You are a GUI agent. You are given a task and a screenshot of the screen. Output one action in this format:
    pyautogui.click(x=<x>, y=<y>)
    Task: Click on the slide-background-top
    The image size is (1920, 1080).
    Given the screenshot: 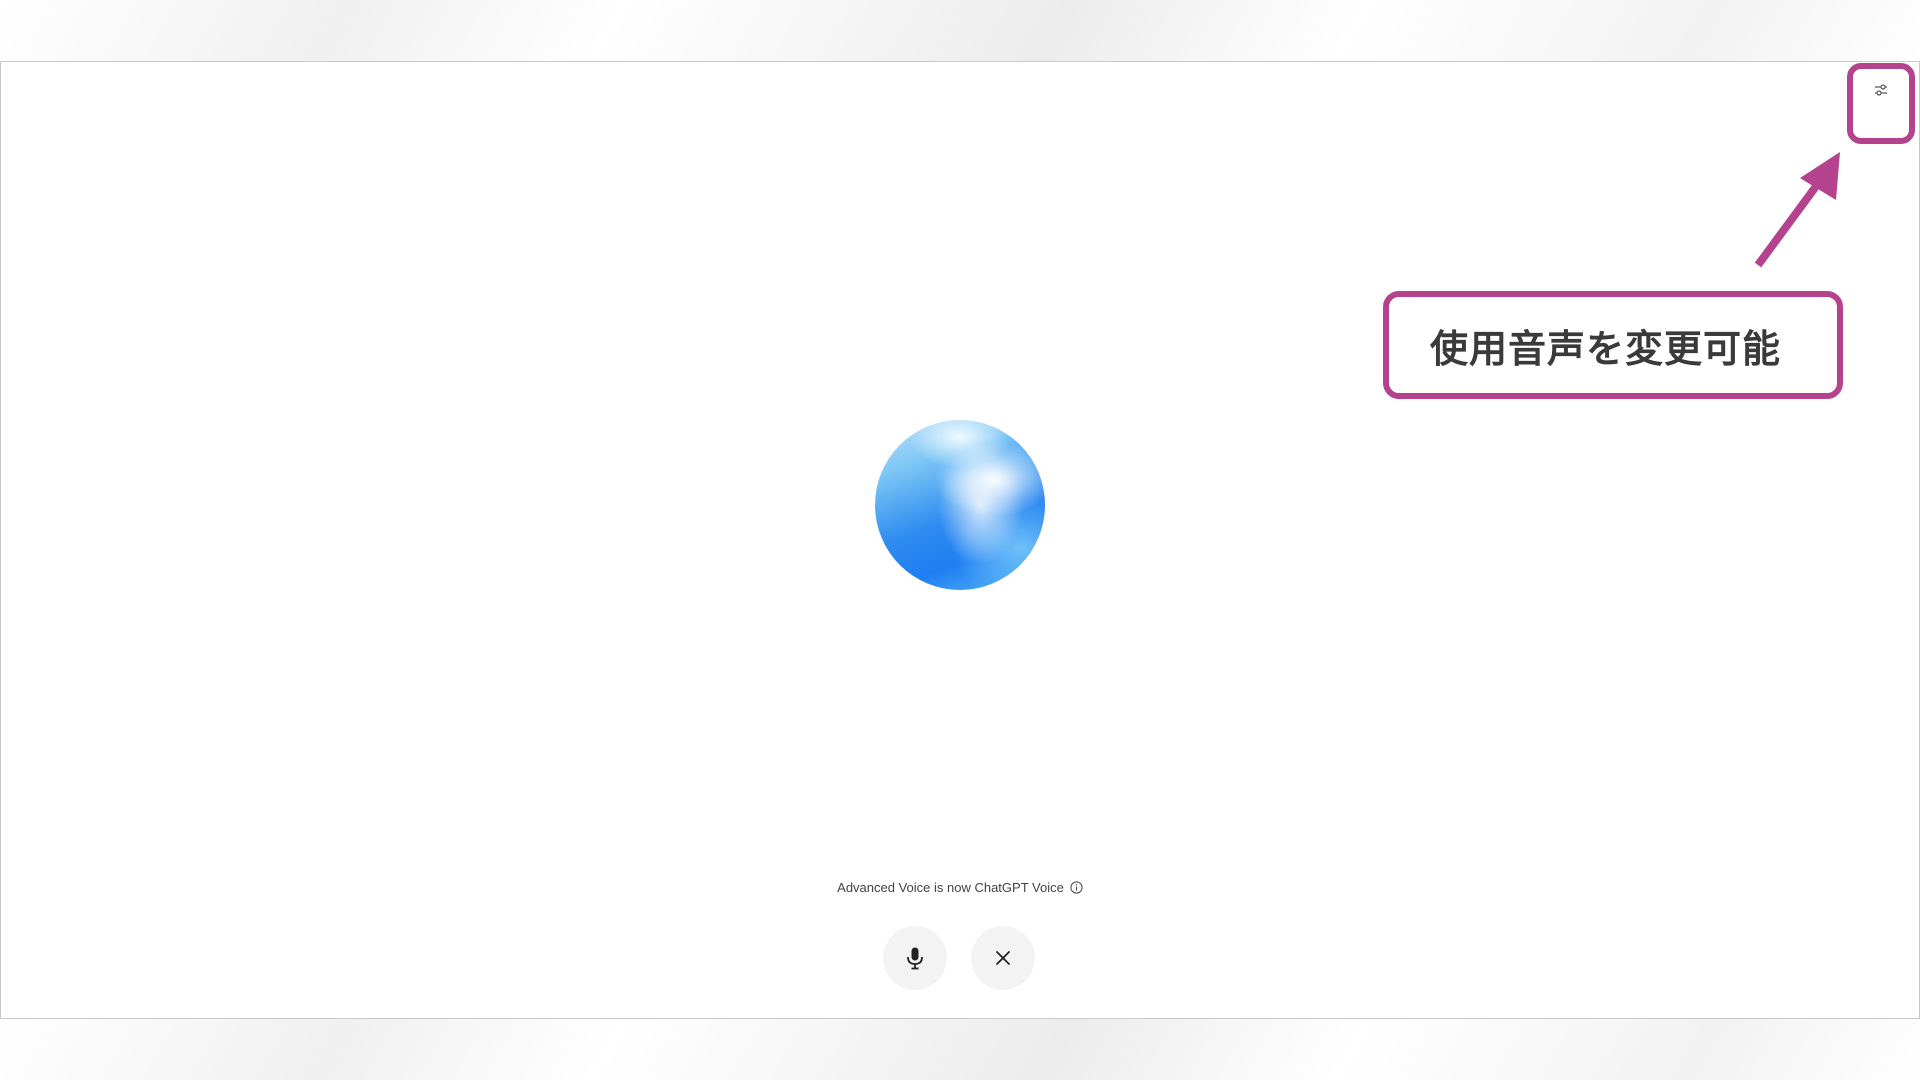 What is the action you would take?
    pyautogui.click(x=960, y=30)
    